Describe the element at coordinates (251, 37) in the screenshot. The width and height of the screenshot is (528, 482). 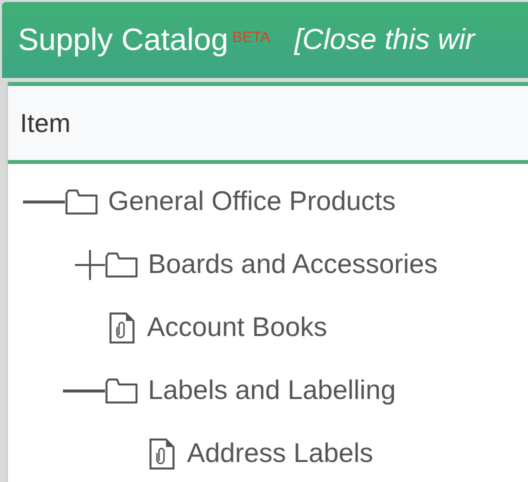
I see `beta-label: BETA` at that location.